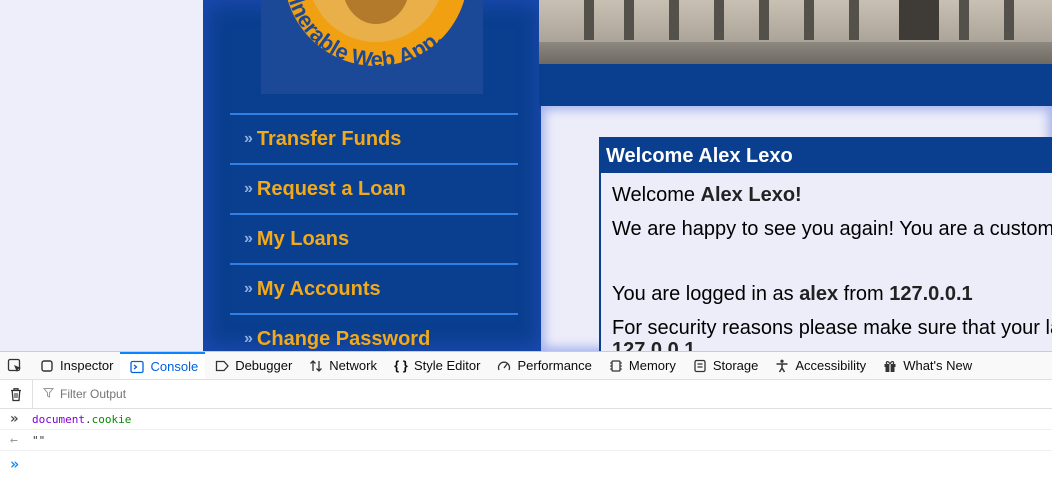 This screenshot has width=1052, height=493. What do you see at coordinates (264, 365) in the screenshot?
I see `tab-label: Debugger` at bounding box center [264, 365].